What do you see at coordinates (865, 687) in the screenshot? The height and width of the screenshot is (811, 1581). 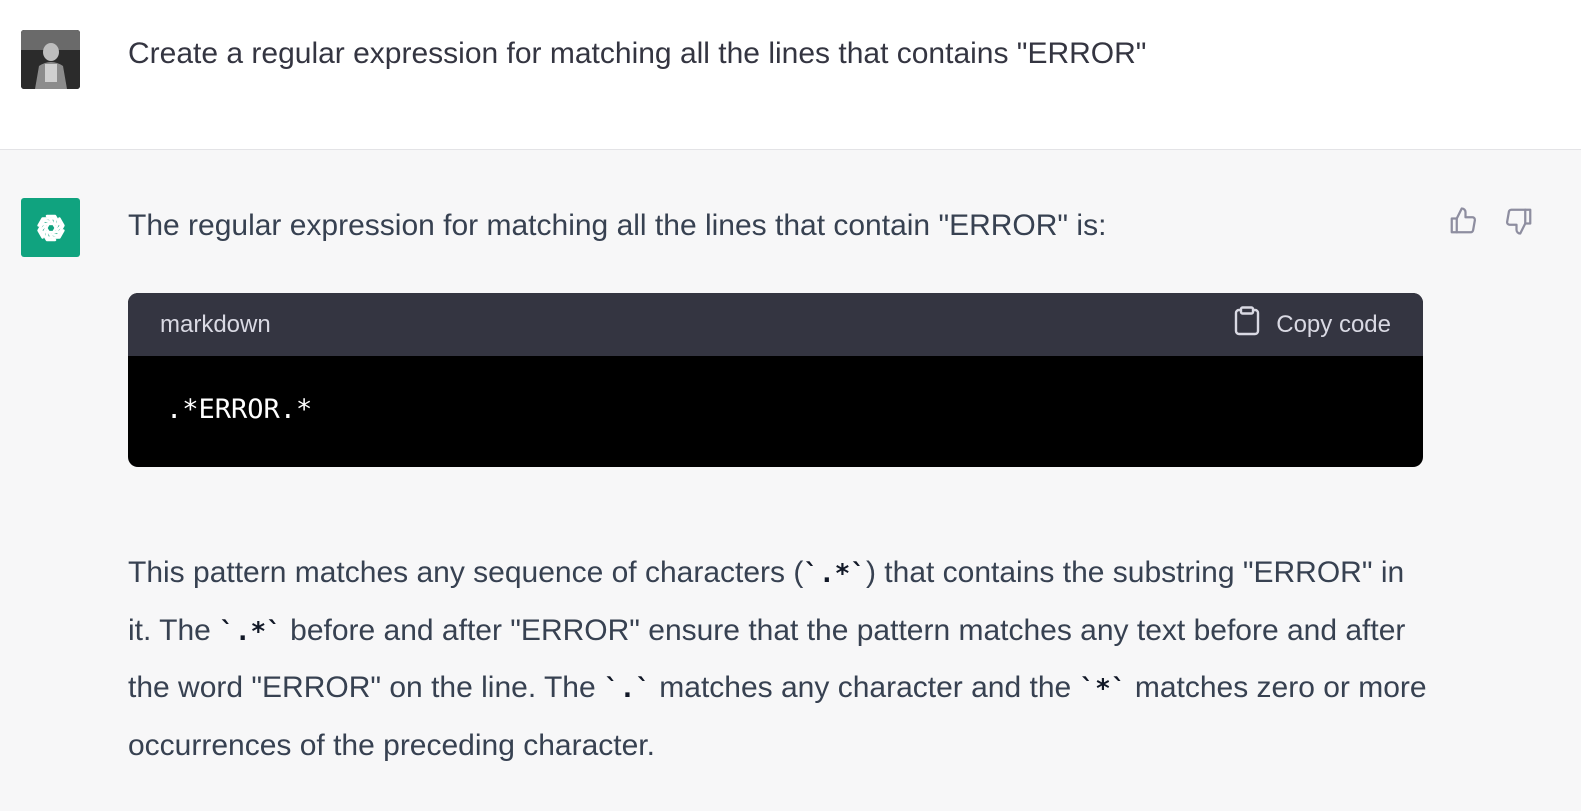 I see `explanation-text-segment: matches any character and the` at bounding box center [865, 687].